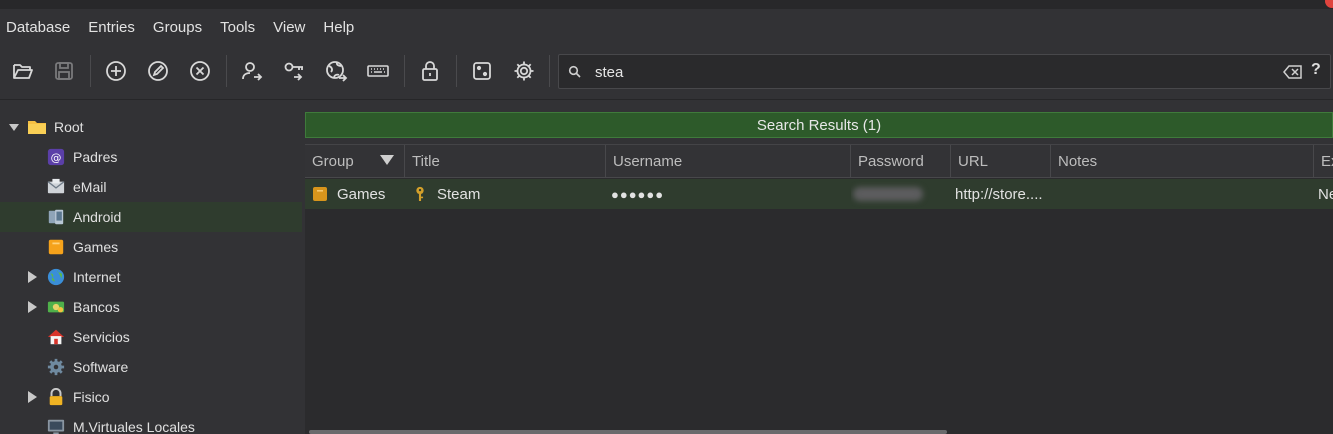  Describe the element at coordinates (200, 71) in the screenshot. I see `delete-entry-button` at that location.